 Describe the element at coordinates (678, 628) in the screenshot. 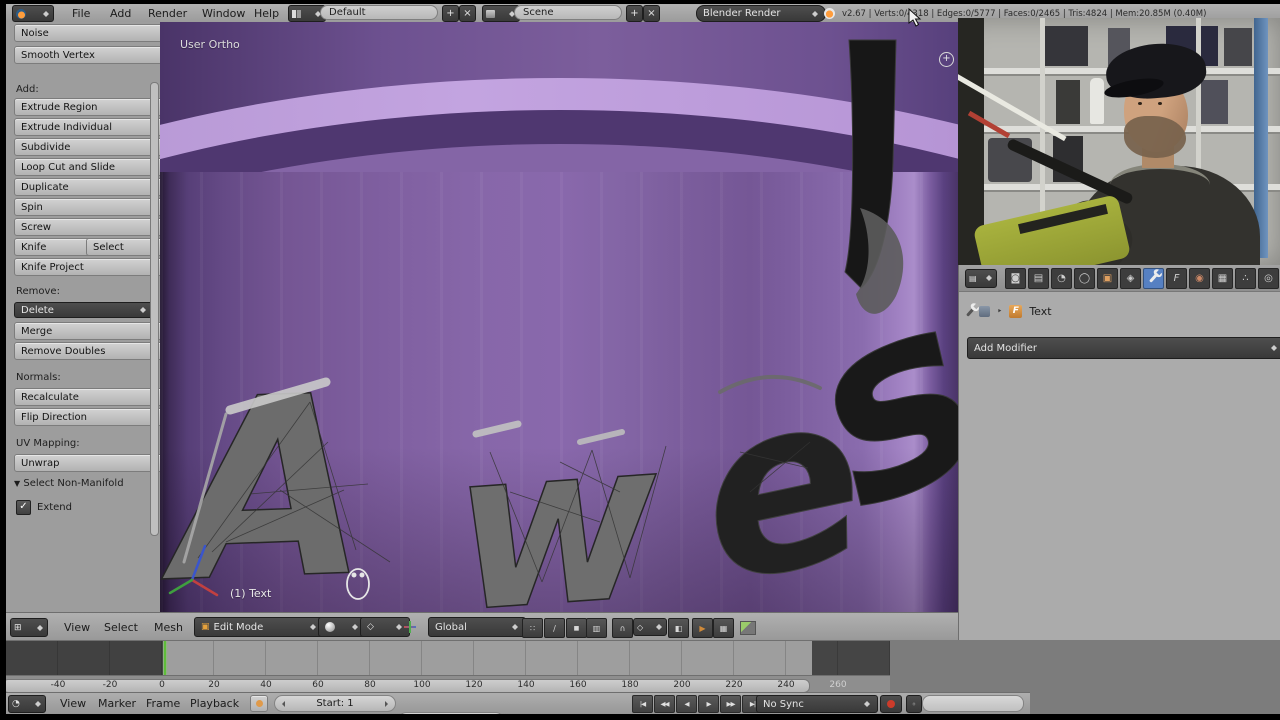

I see `proportional-edit-button: ◧` at that location.